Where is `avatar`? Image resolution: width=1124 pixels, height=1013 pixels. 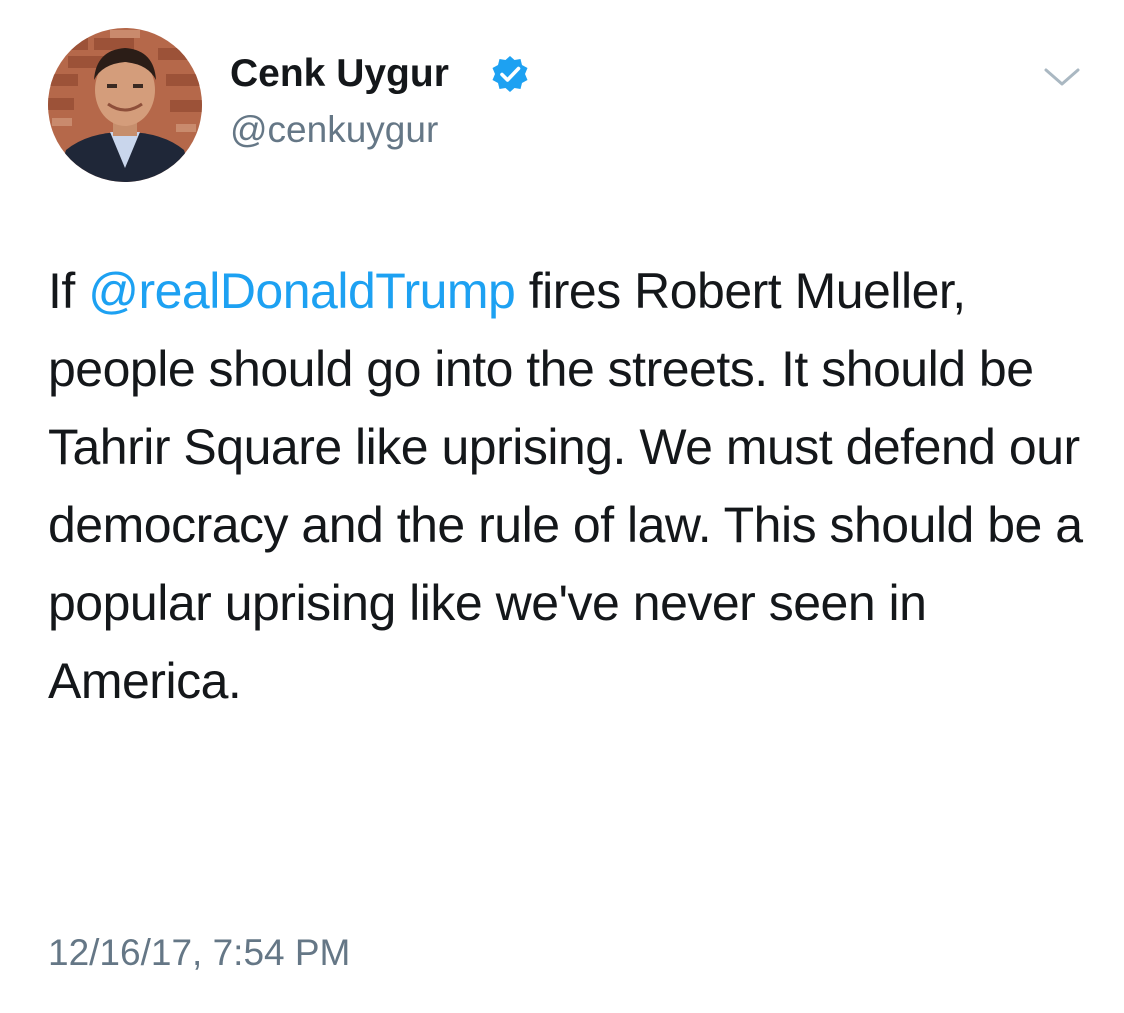
avatar is located at coordinates (125, 105).